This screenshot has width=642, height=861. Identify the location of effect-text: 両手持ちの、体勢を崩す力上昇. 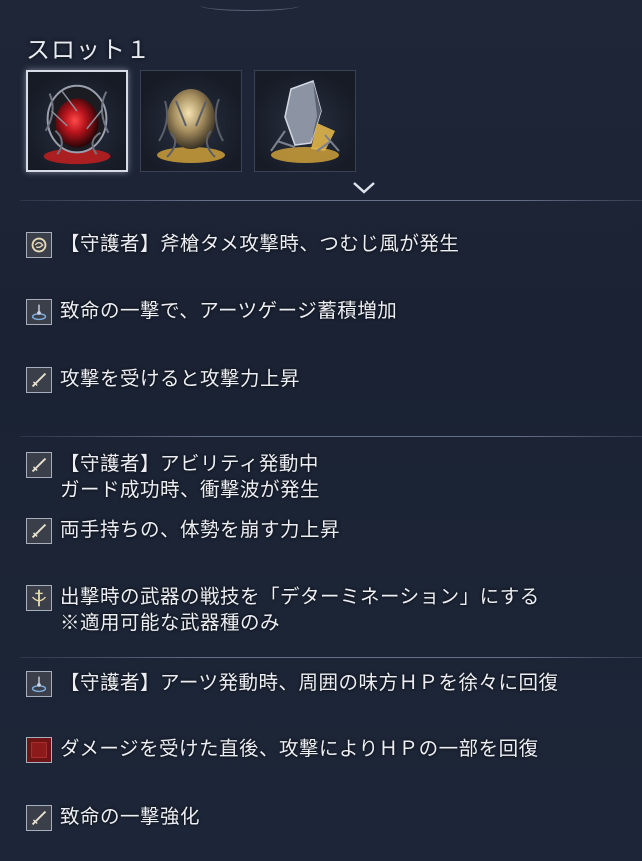
(200, 529).